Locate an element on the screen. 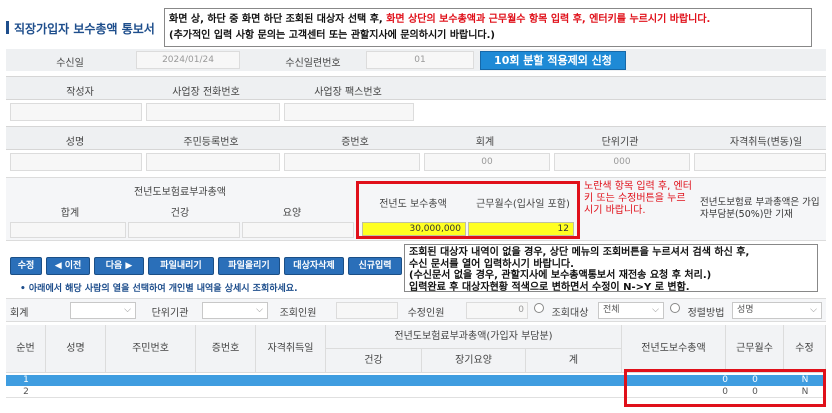 The height and width of the screenshot is (413, 832). yellow-field-hint: 노란색 항목 입력 후, 엔터키 또는 수정버튼을 누르시기 바랍니다. is located at coordinates (638, 198).